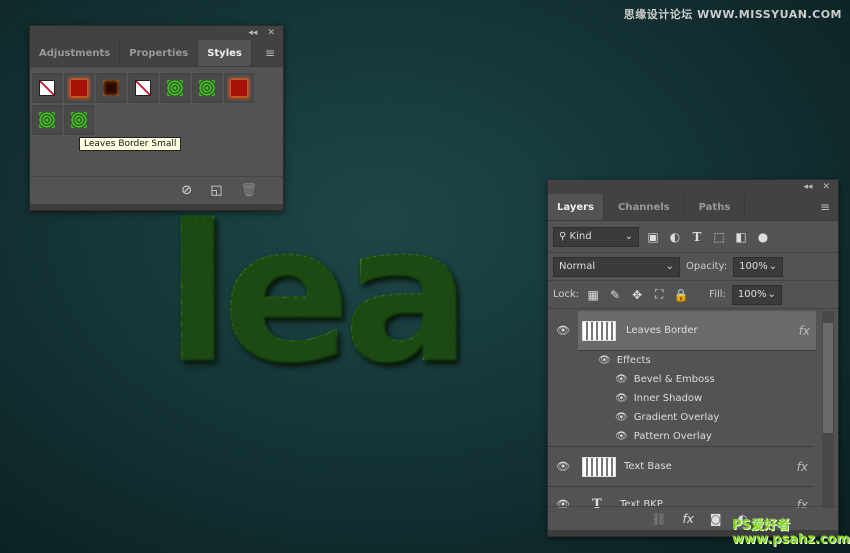 Image resolution: width=850 pixels, height=553 pixels. Describe the element at coordinates (637, 295) in the screenshot. I see `lock-position-icon: ✥` at that location.